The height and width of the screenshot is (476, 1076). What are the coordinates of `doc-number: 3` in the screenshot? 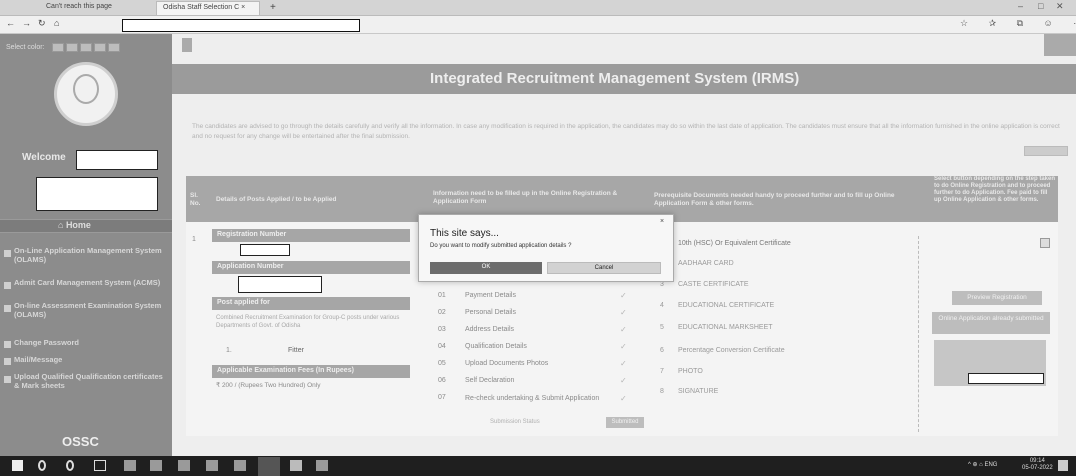 It's located at (662, 284).